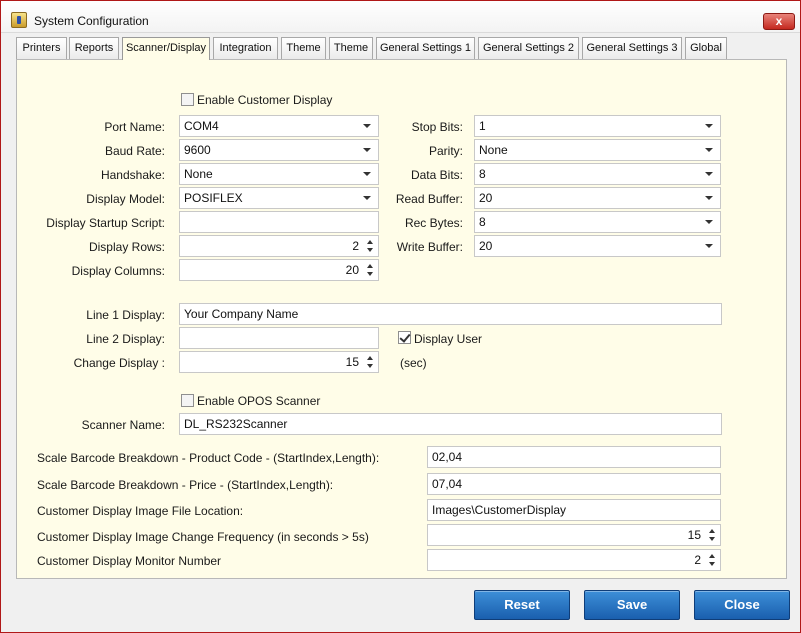 This screenshot has height=633, width=801. Describe the element at coordinates (597, 126) in the screenshot. I see `stop-bits-select: 1` at that location.